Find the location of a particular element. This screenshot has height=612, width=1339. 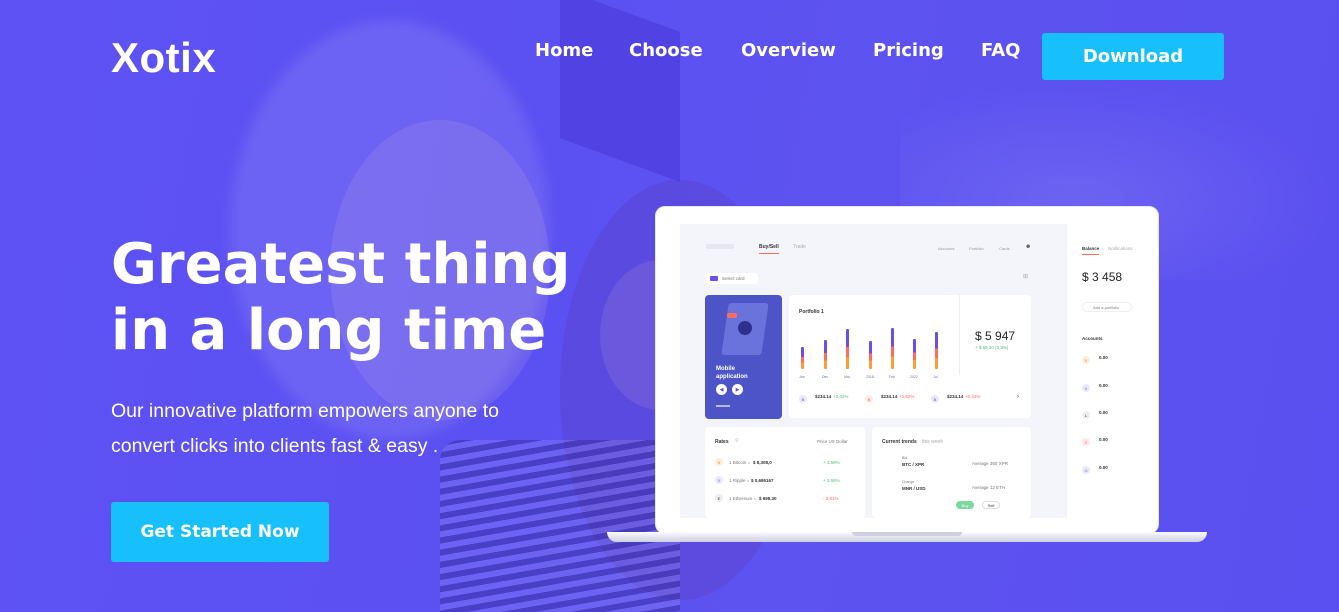

nav-link-choose: Choose is located at coordinates (666, 50).